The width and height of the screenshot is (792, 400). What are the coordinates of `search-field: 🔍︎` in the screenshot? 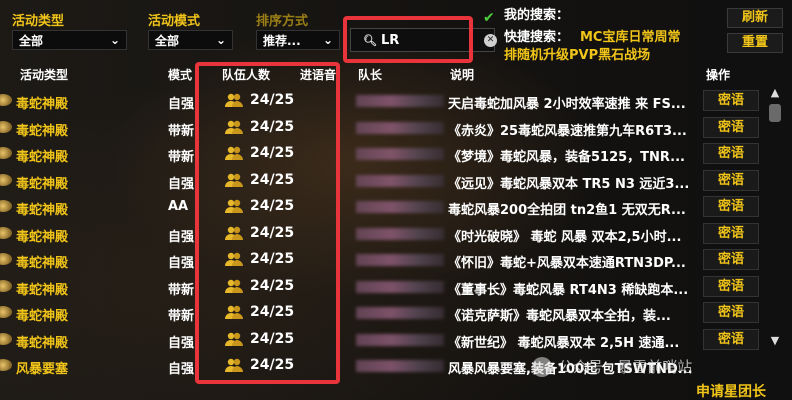 It's located at (422, 40).